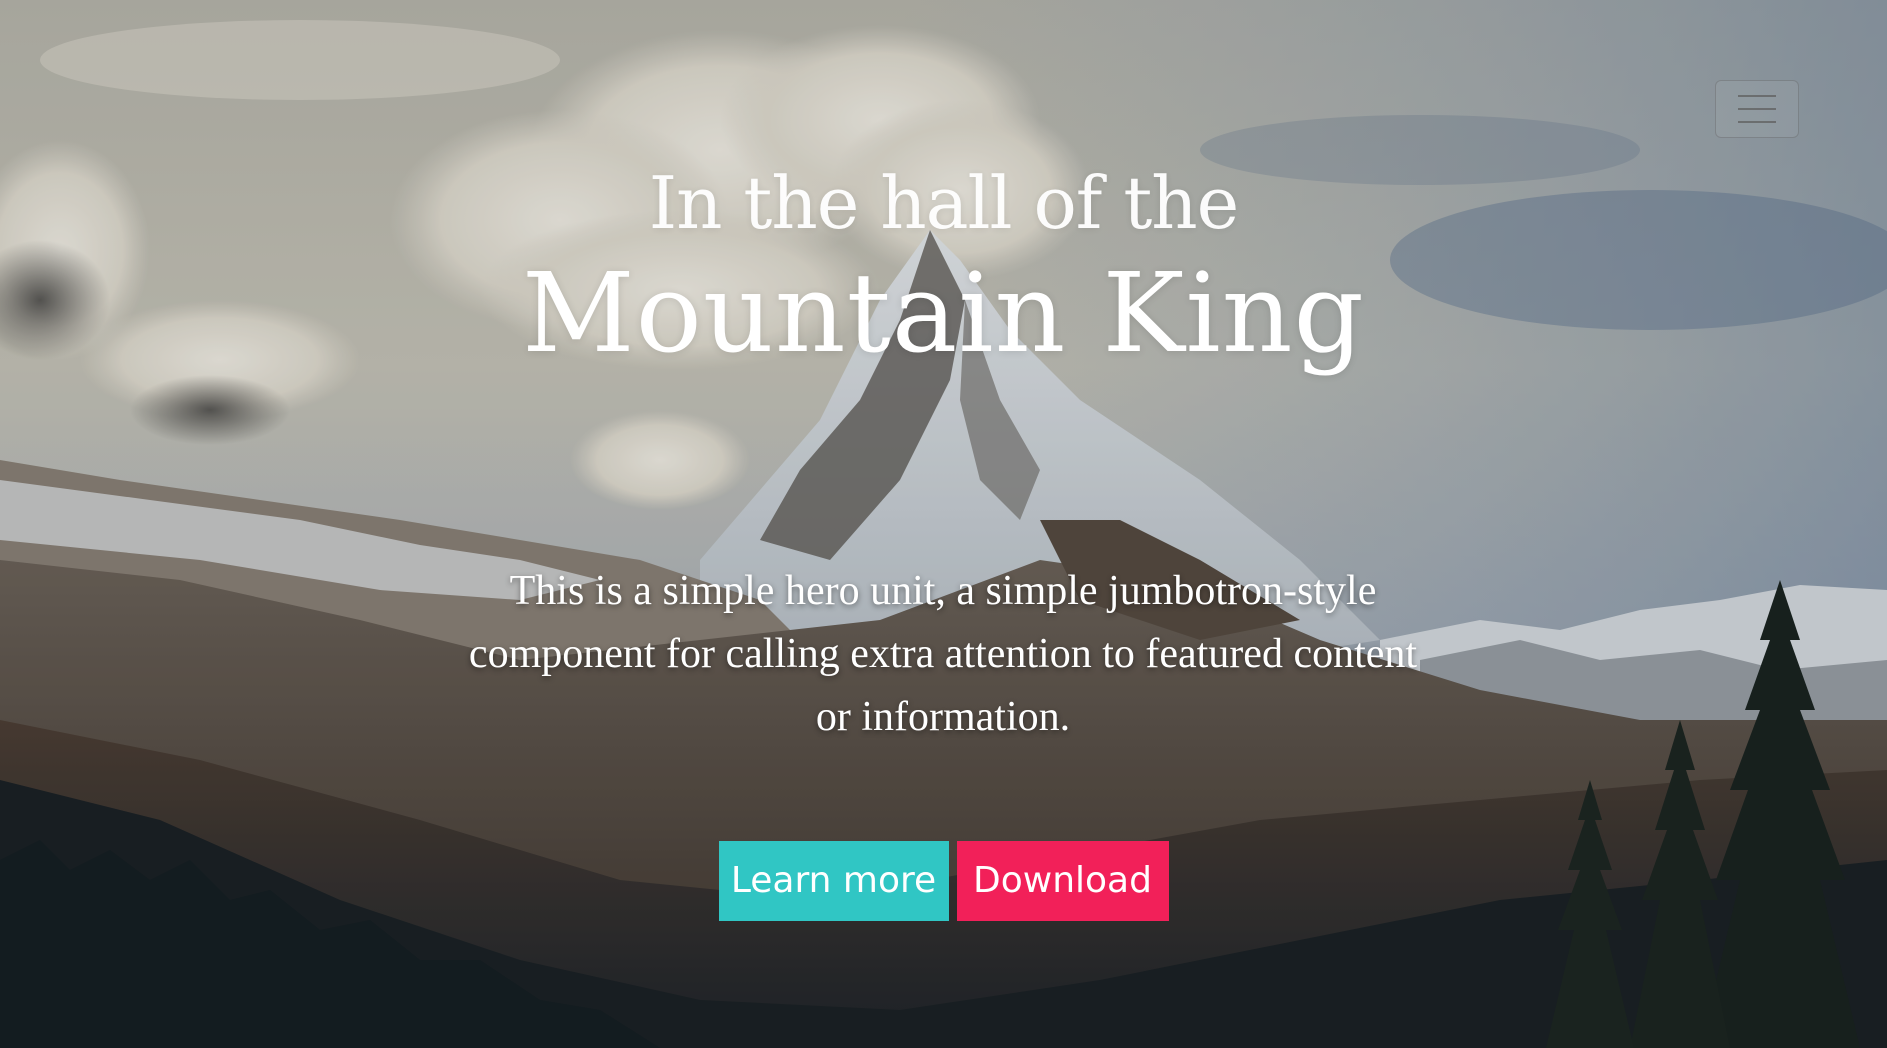 This screenshot has width=1887, height=1048. Describe the element at coordinates (1062, 881) in the screenshot. I see `download-button: Download` at that location.